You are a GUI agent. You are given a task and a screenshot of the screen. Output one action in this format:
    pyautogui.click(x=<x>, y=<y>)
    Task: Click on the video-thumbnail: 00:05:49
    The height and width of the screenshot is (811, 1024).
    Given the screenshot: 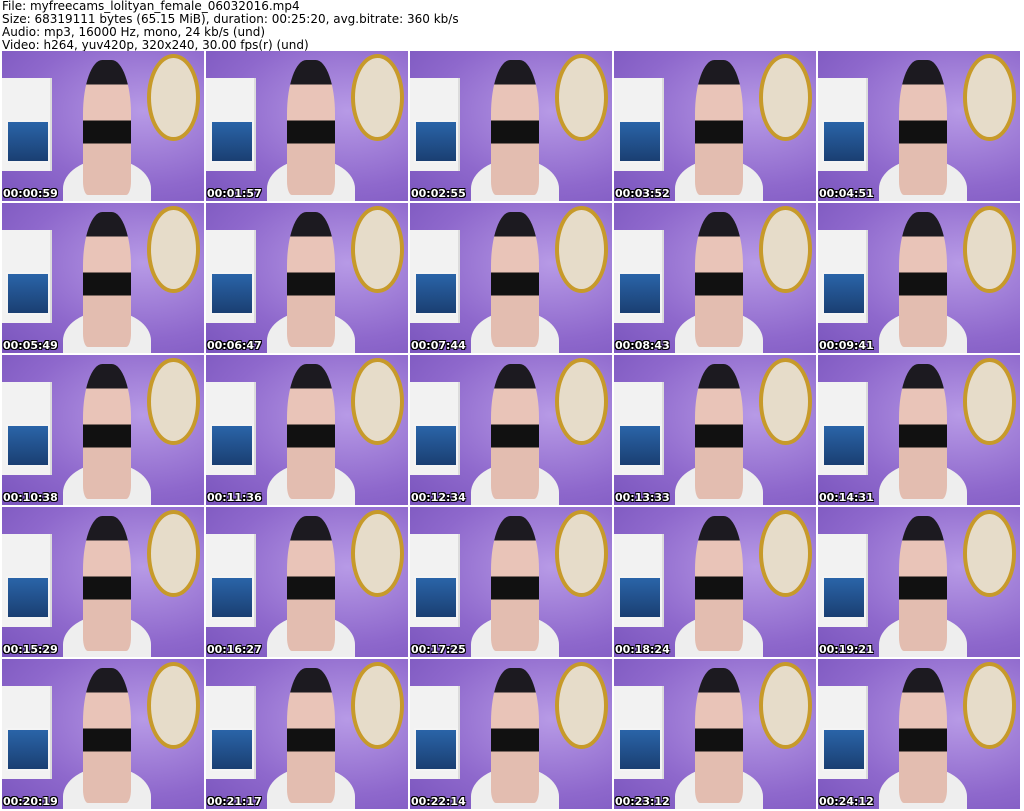 What is the action you would take?
    pyautogui.click(x=103, y=278)
    